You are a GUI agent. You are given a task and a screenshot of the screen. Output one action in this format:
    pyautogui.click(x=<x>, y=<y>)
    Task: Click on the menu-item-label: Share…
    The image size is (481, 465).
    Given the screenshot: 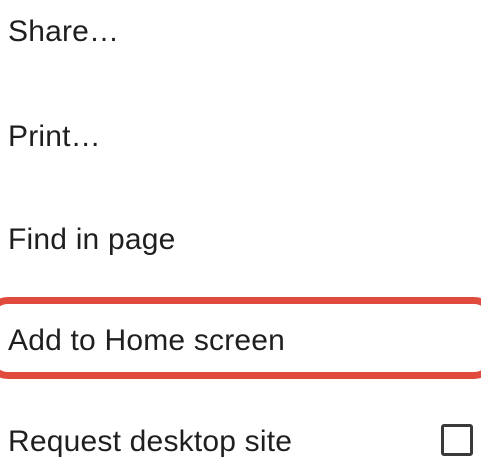 What is the action you would take?
    pyautogui.click(x=64, y=31)
    